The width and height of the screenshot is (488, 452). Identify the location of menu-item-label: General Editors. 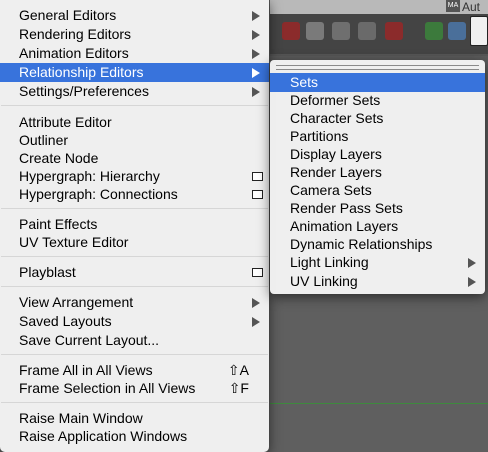
(68, 15).